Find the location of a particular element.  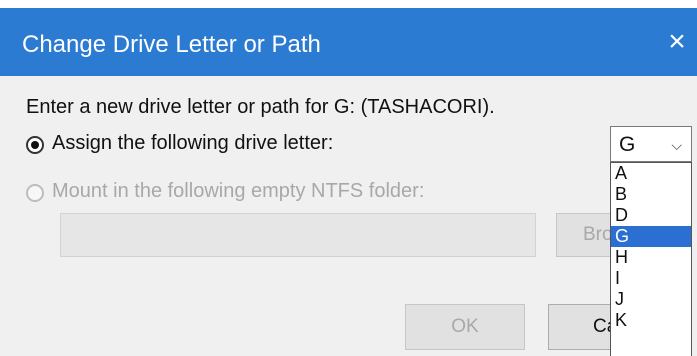

drive-letter-select: G ⌵ is located at coordinates (651, 144).